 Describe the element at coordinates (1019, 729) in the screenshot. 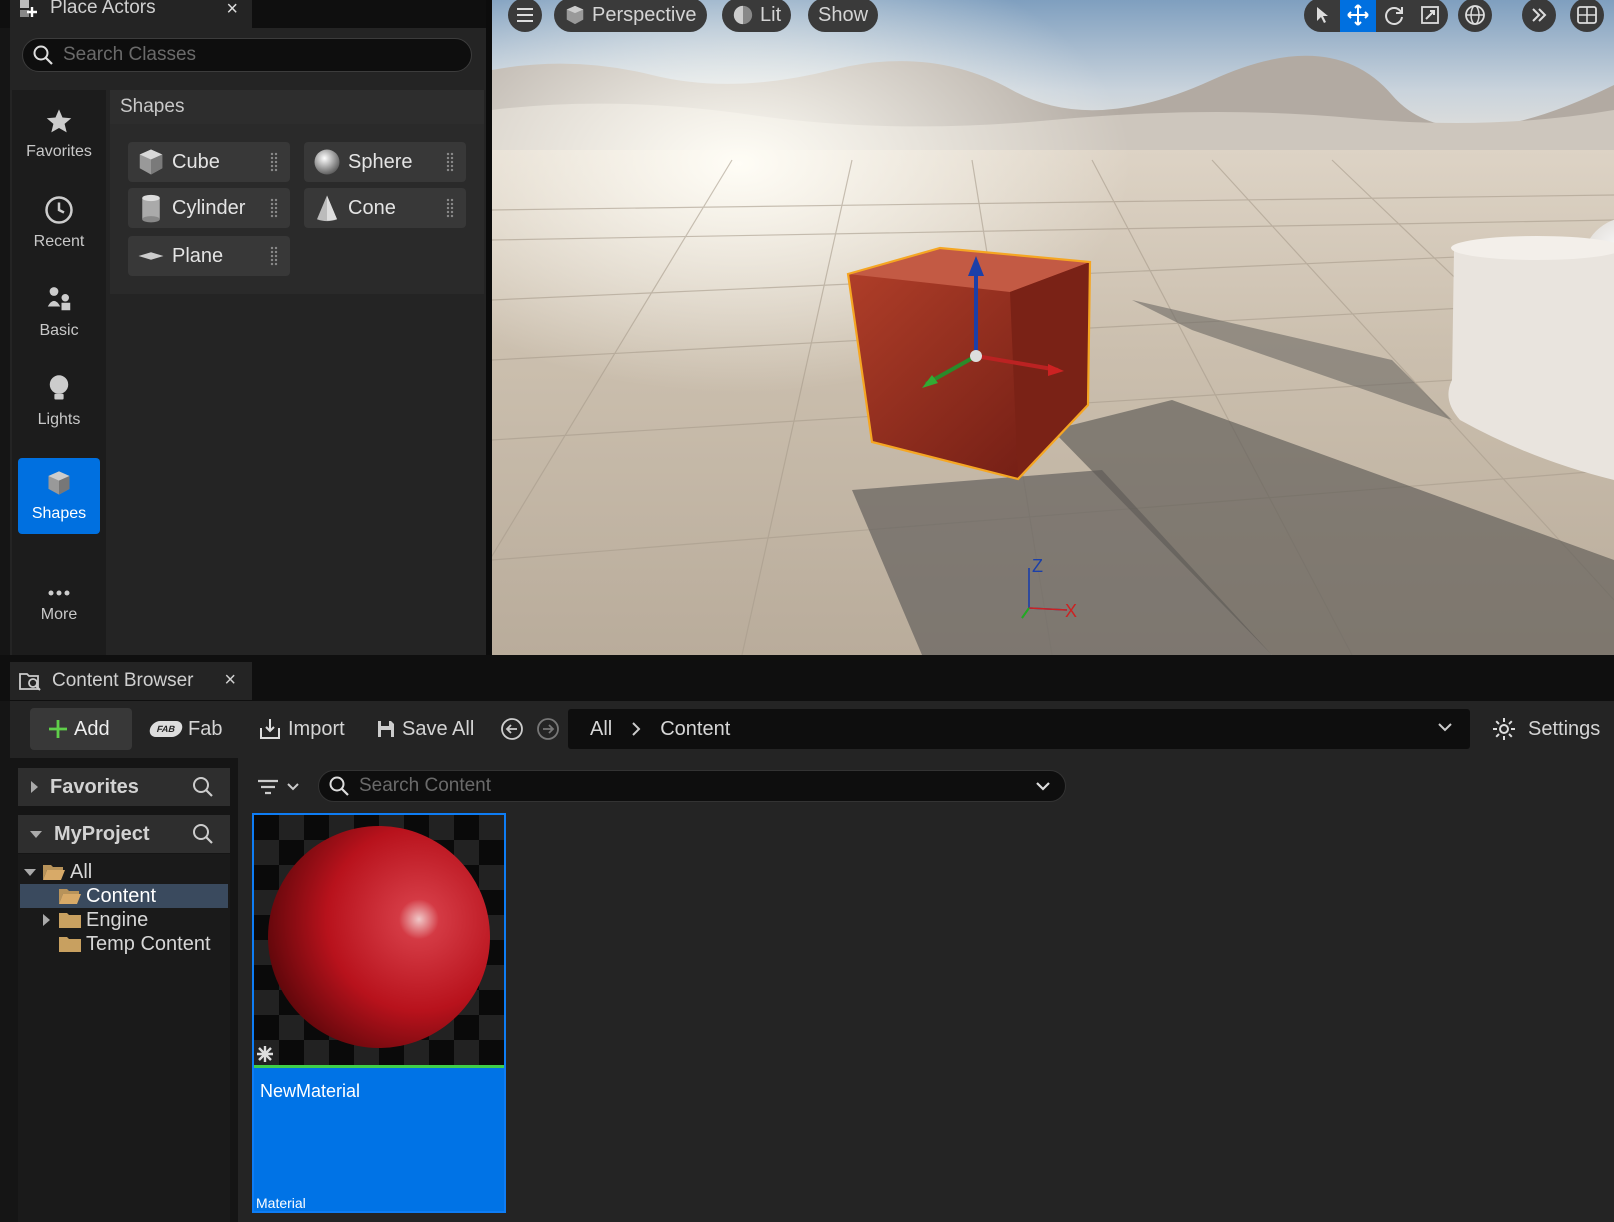

I see `breadcrumb: All Content` at that location.